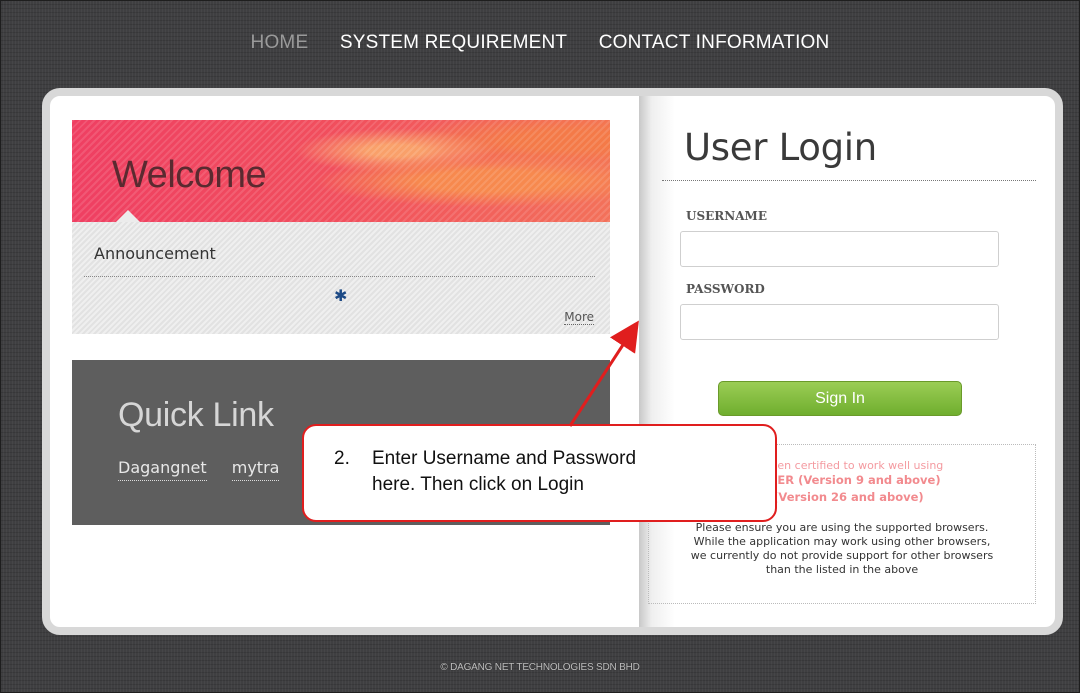 Image resolution: width=1080 pixels, height=693 pixels. Describe the element at coordinates (839, 249) in the screenshot. I see `username-input` at that location.